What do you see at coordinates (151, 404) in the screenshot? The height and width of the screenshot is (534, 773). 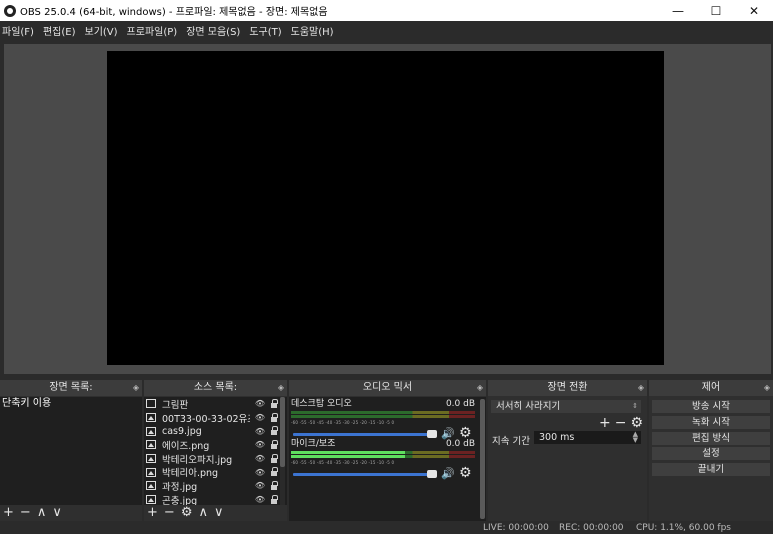 I see `window-source-icon` at bounding box center [151, 404].